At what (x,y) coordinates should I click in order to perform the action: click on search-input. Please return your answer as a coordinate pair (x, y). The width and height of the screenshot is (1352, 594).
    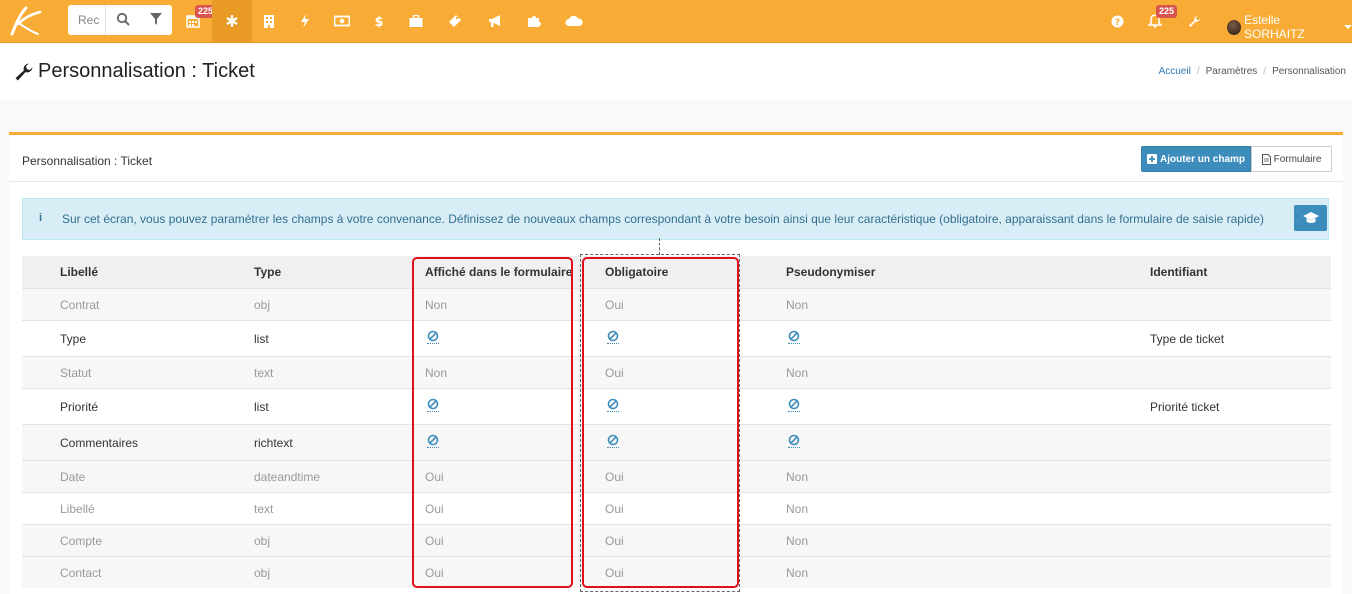
    Looking at the image, I should click on (87, 20).